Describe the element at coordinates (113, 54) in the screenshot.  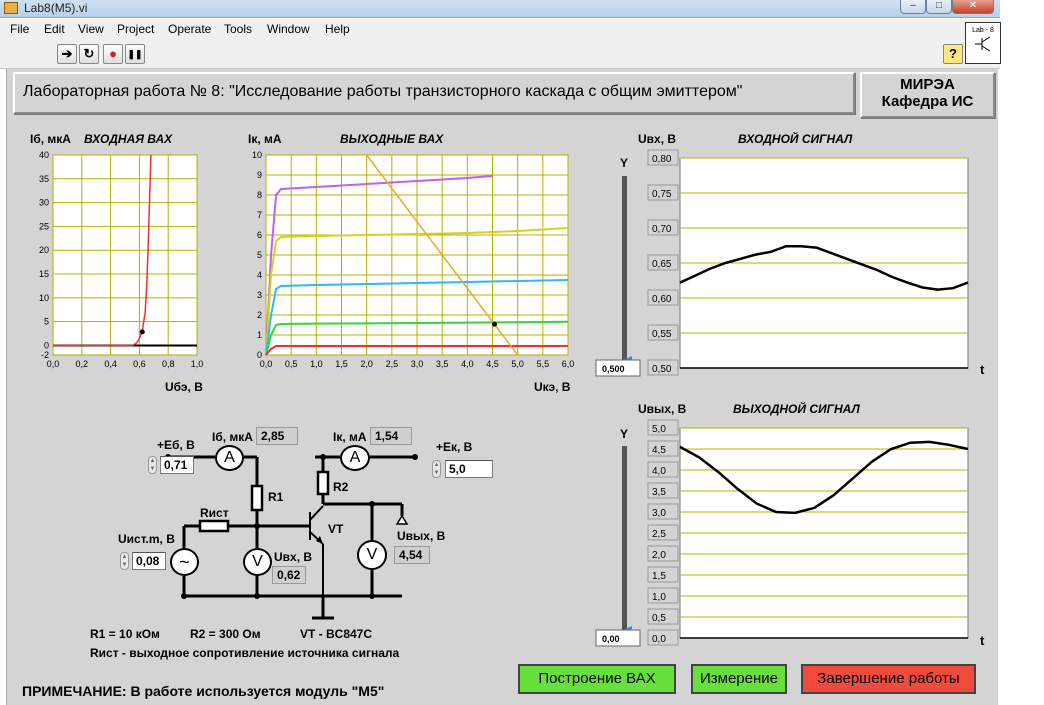
I see `abort-icon: ●` at that location.